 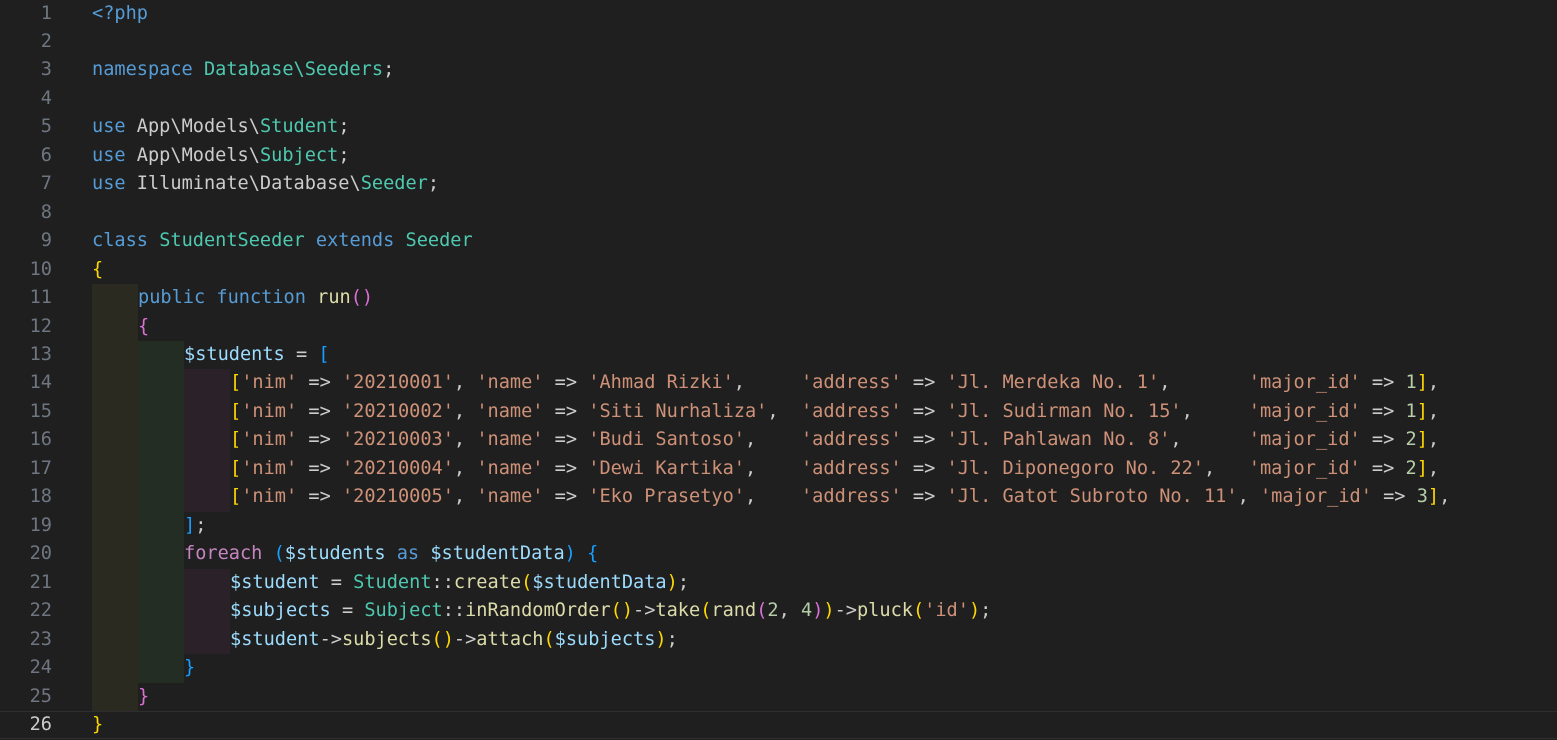 What do you see at coordinates (778, 99) in the screenshot?
I see `code-line: 4` at bounding box center [778, 99].